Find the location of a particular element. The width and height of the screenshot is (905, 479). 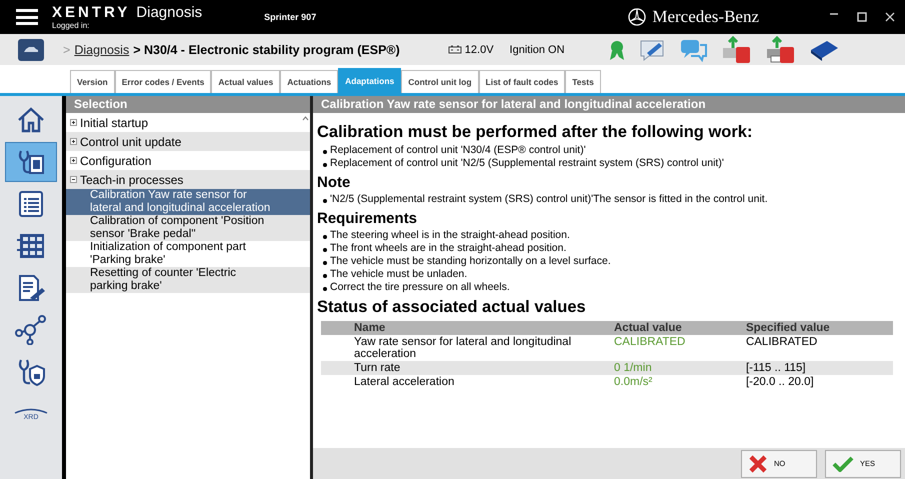

login-status: Logged in: is located at coordinates (71, 25).